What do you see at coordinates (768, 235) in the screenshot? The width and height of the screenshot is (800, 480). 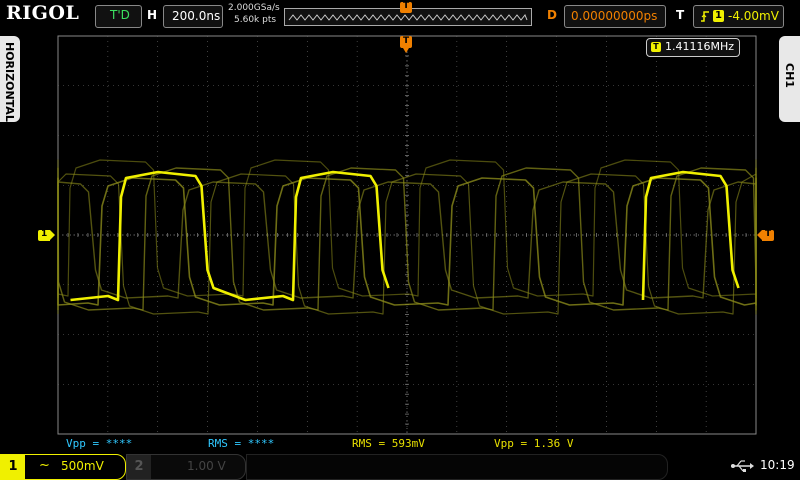 I see `trigger-level-marker: T` at bounding box center [768, 235].